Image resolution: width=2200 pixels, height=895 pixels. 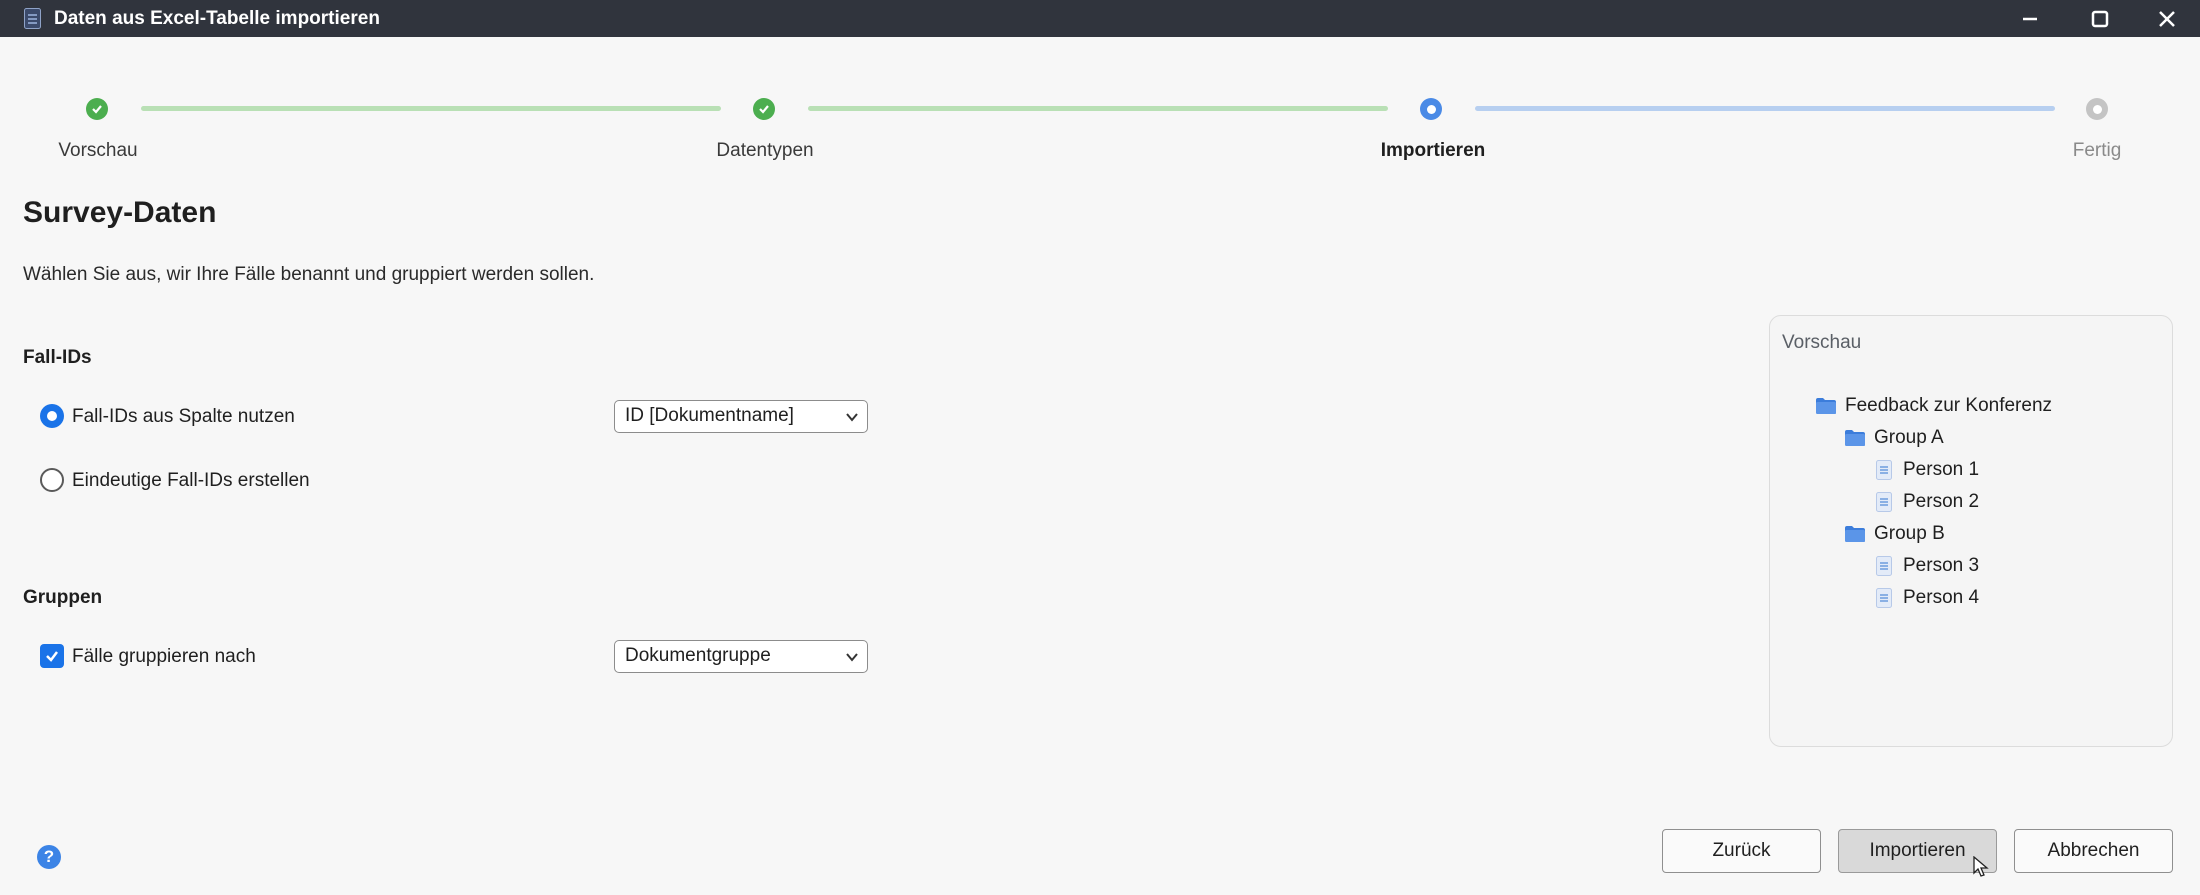 What do you see at coordinates (1941, 597) in the screenshot?
I see `tree-case-label: Person 4` at bounding box center [1941, 597].